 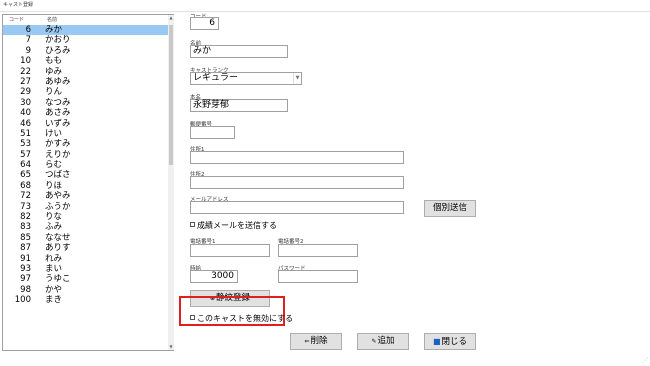 What do you see at coordinates (85, 155) in the screenshot?
I see `list-item: 57 えりか` at bounding box center [85, 155].